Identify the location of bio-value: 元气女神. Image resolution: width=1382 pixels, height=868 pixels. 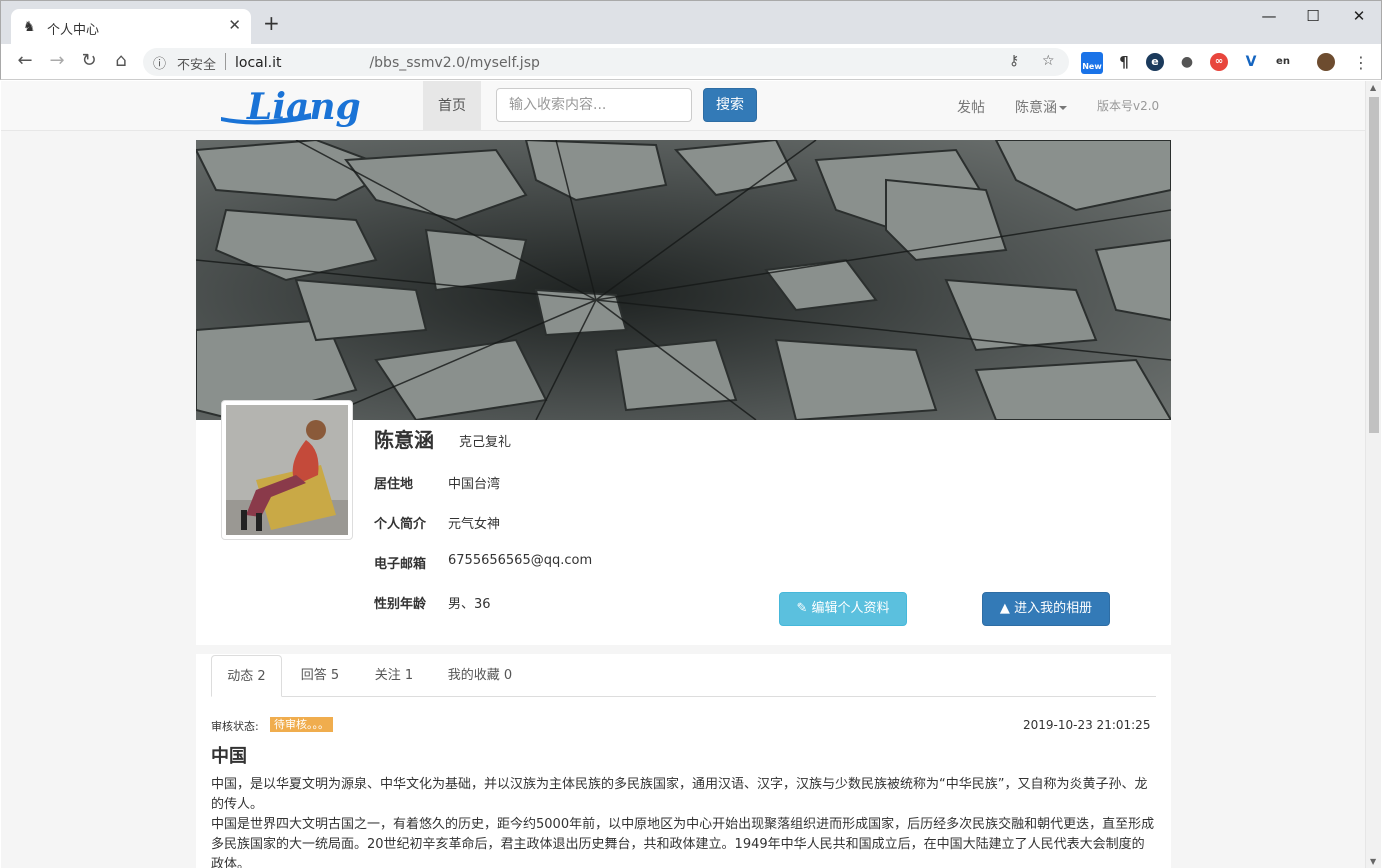
(474, 524).